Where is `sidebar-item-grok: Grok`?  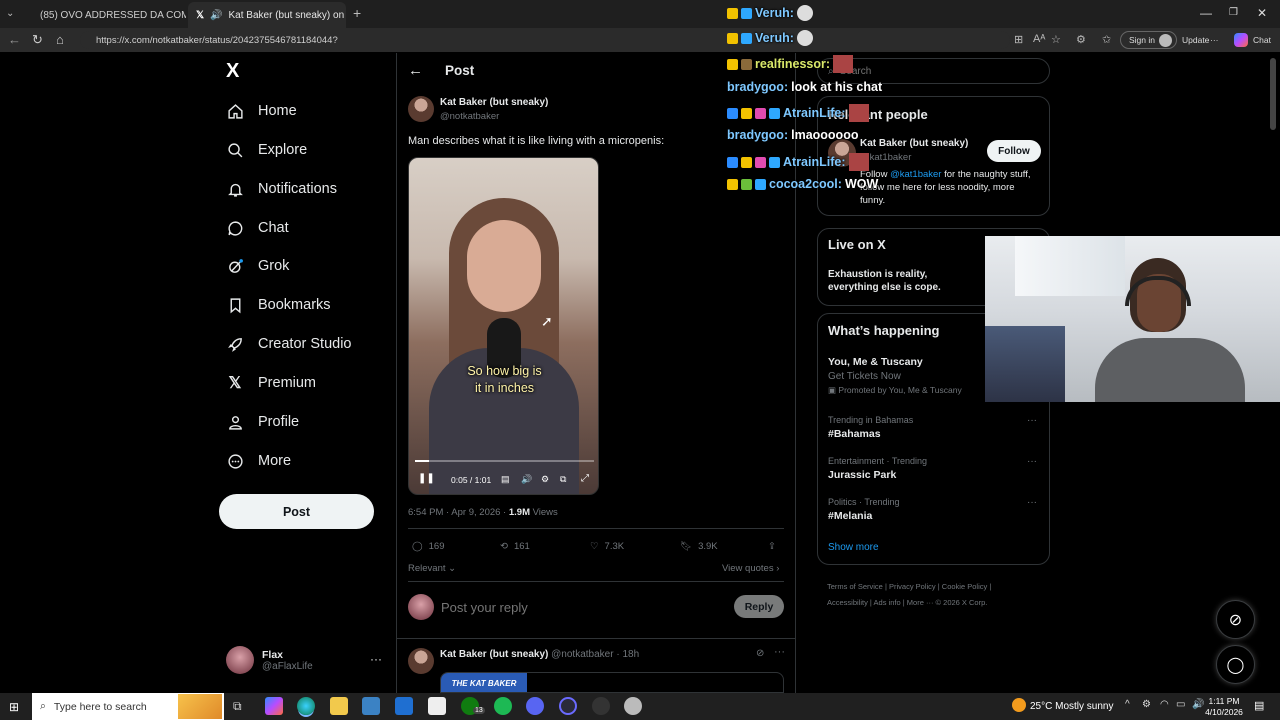
sidebar-item-grok: Grok is located at coordinates (257, 266).